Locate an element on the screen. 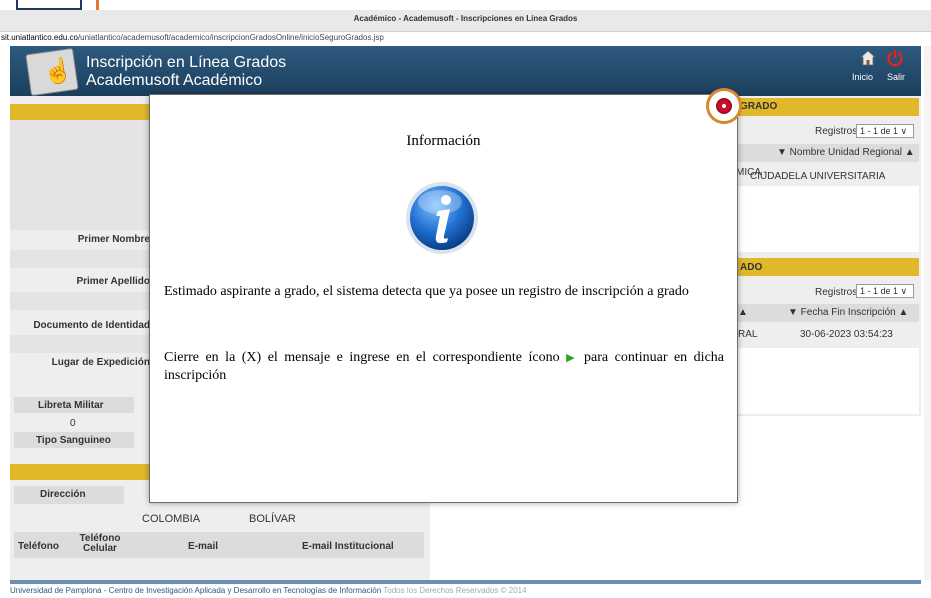 The width and height of the screenshot is (931, 598). pais-value: COLOMBIA is located at coordinates (171, 519).